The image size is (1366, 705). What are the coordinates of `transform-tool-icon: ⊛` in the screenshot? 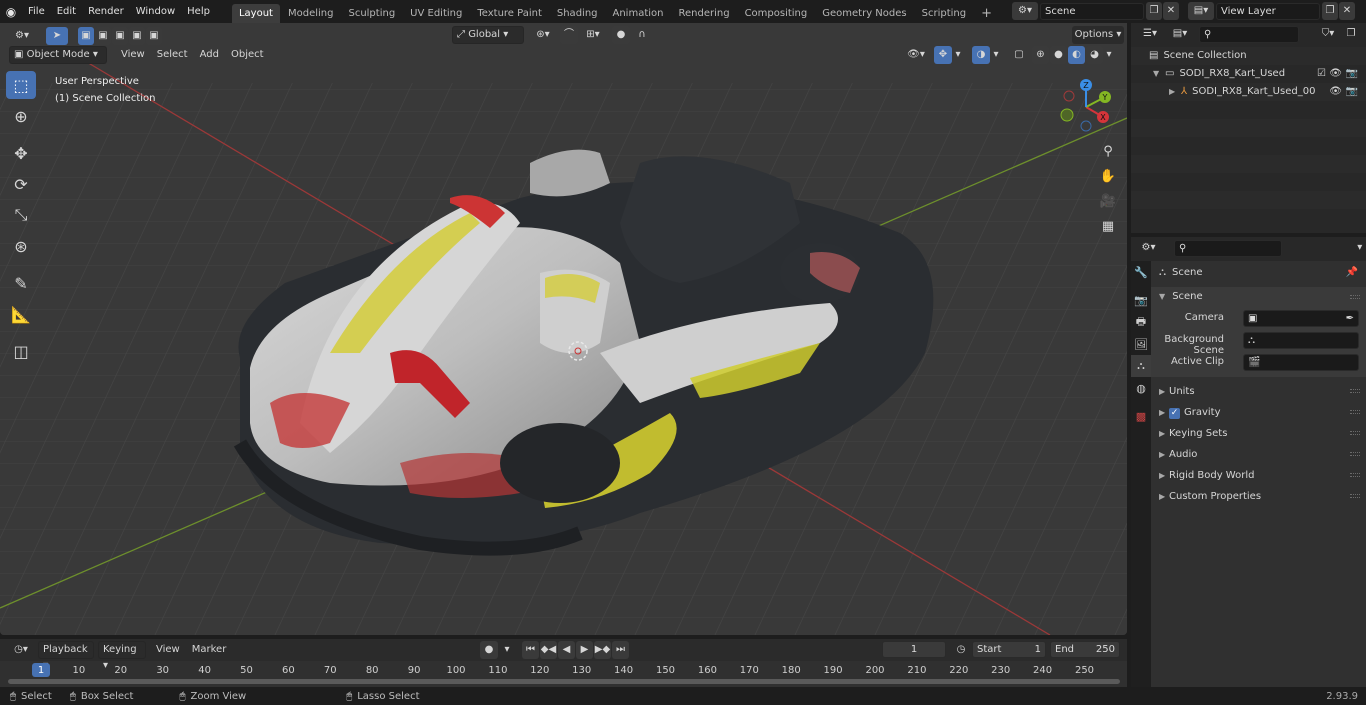 It's located at (21, 246).